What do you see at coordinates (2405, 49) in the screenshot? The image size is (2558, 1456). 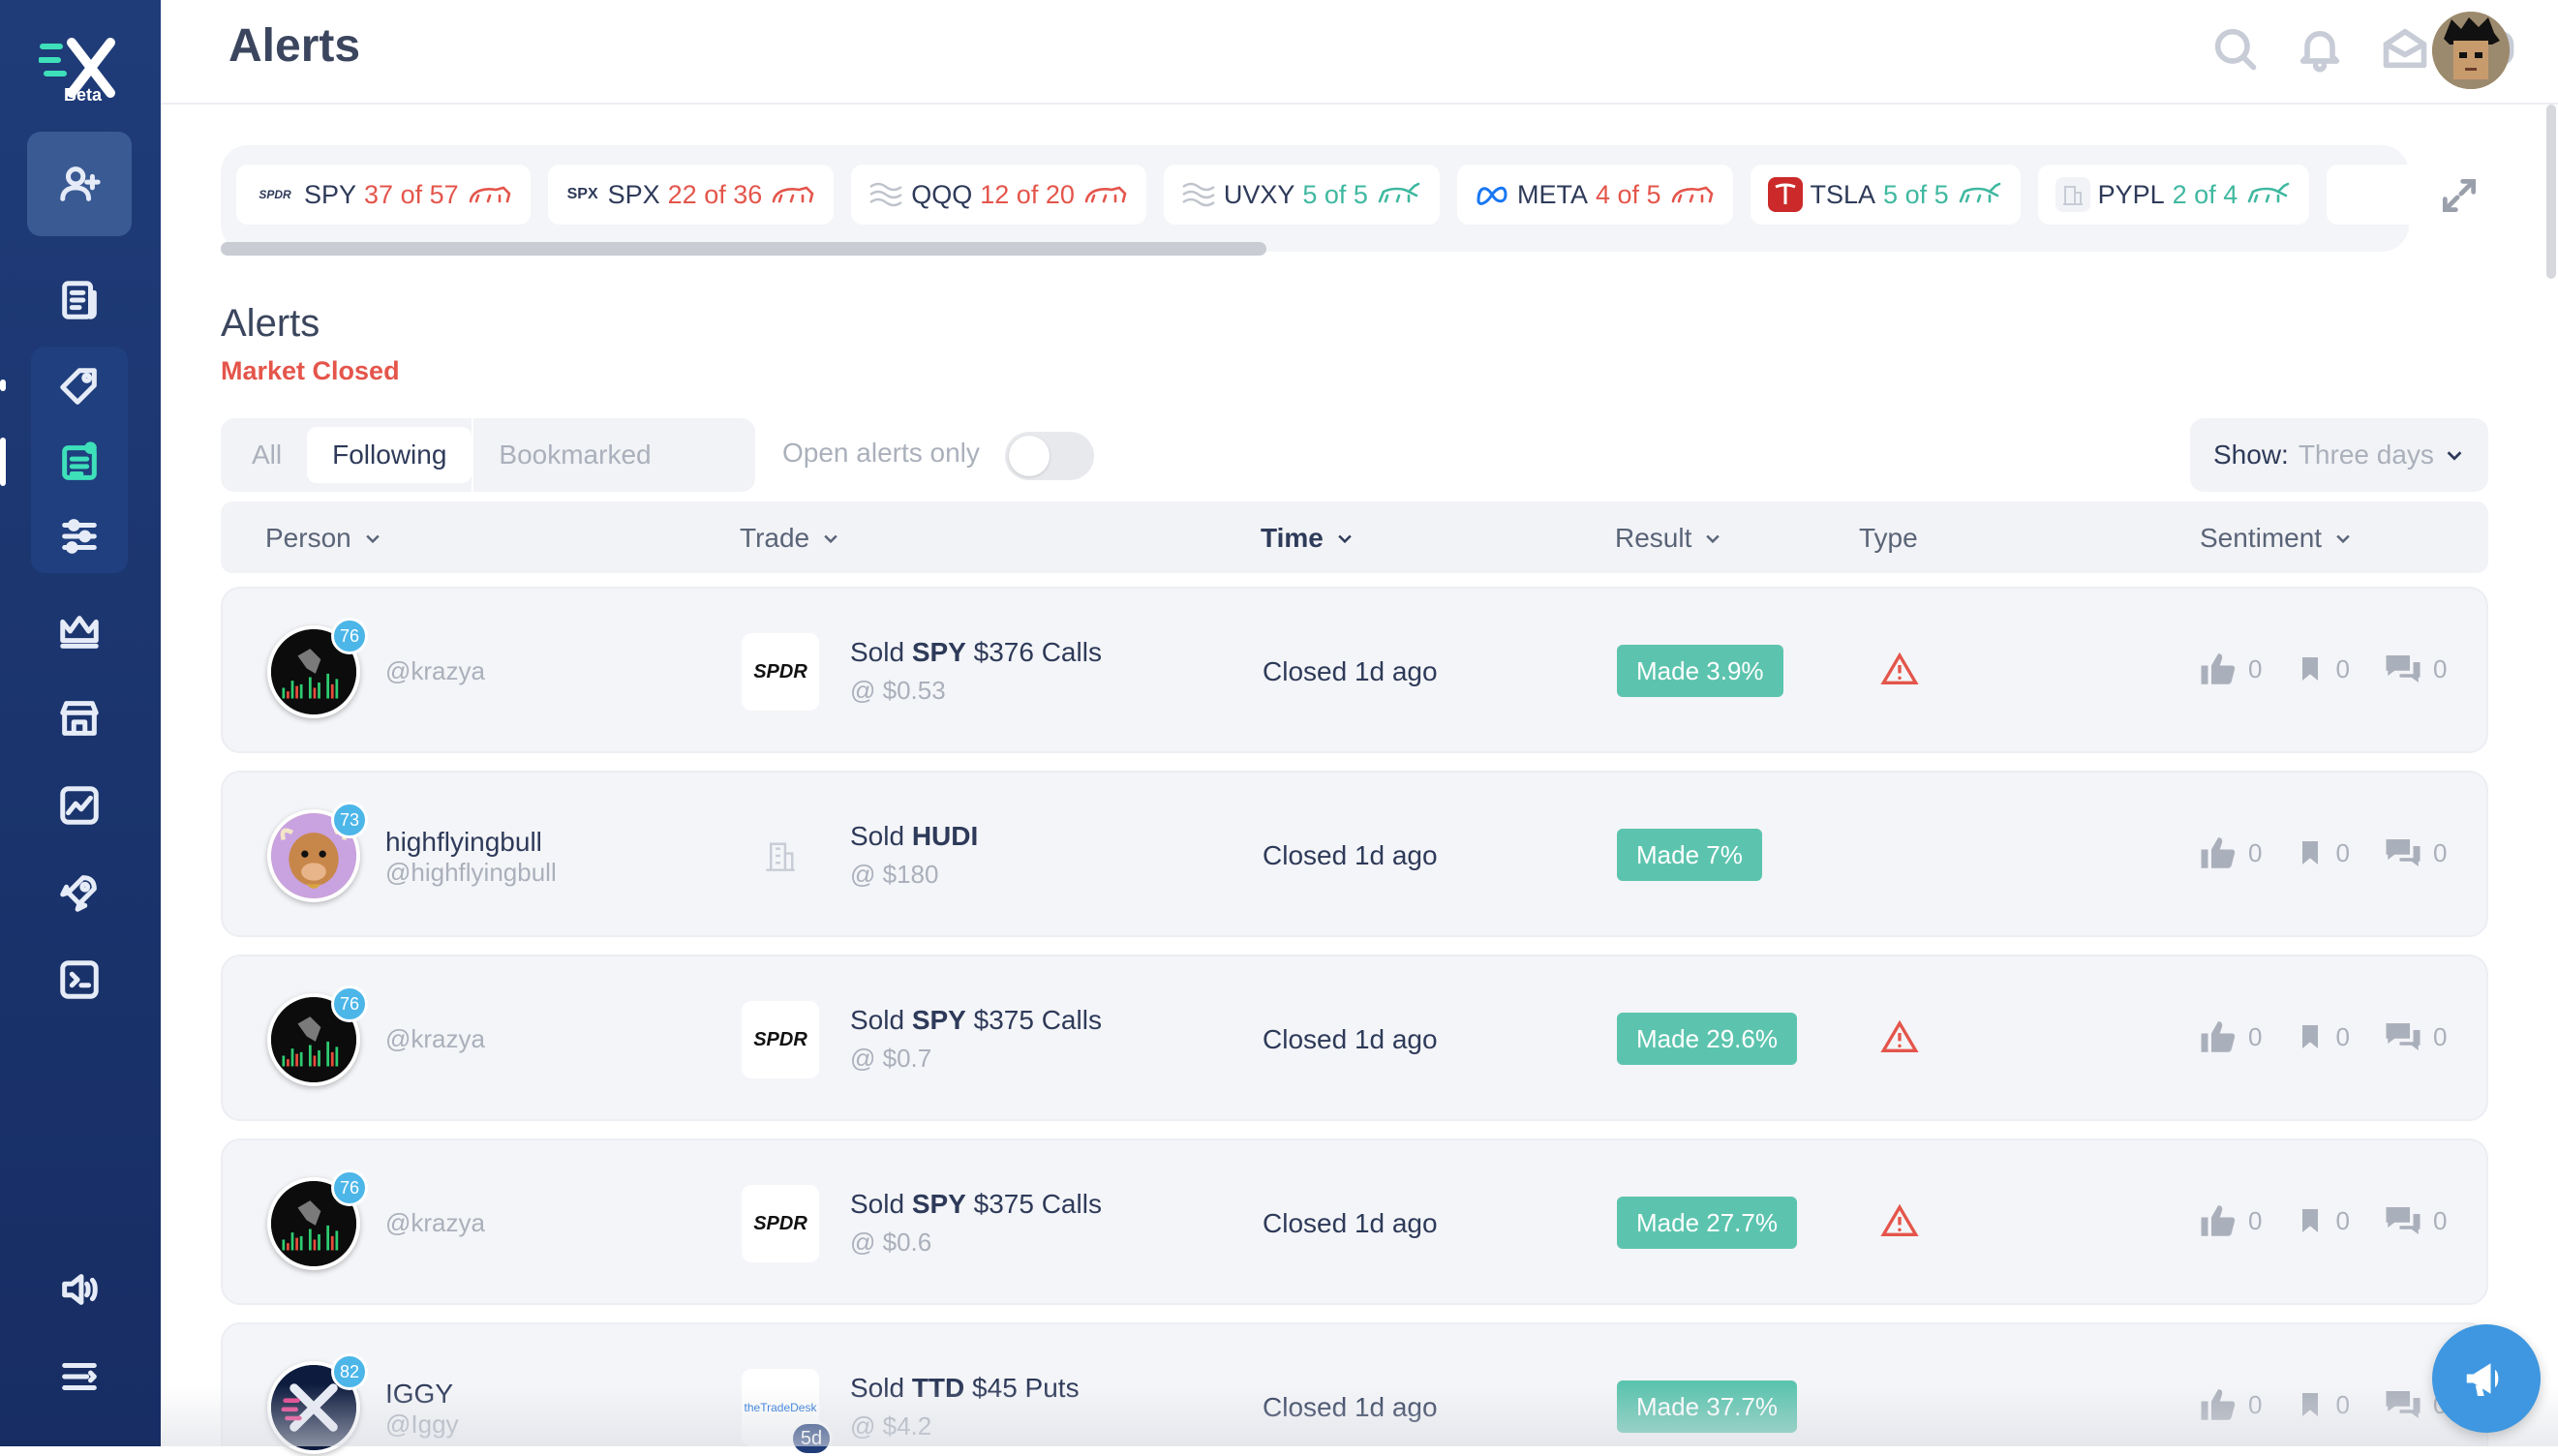 I see `messages-button` at bounding box center [2405, 49].